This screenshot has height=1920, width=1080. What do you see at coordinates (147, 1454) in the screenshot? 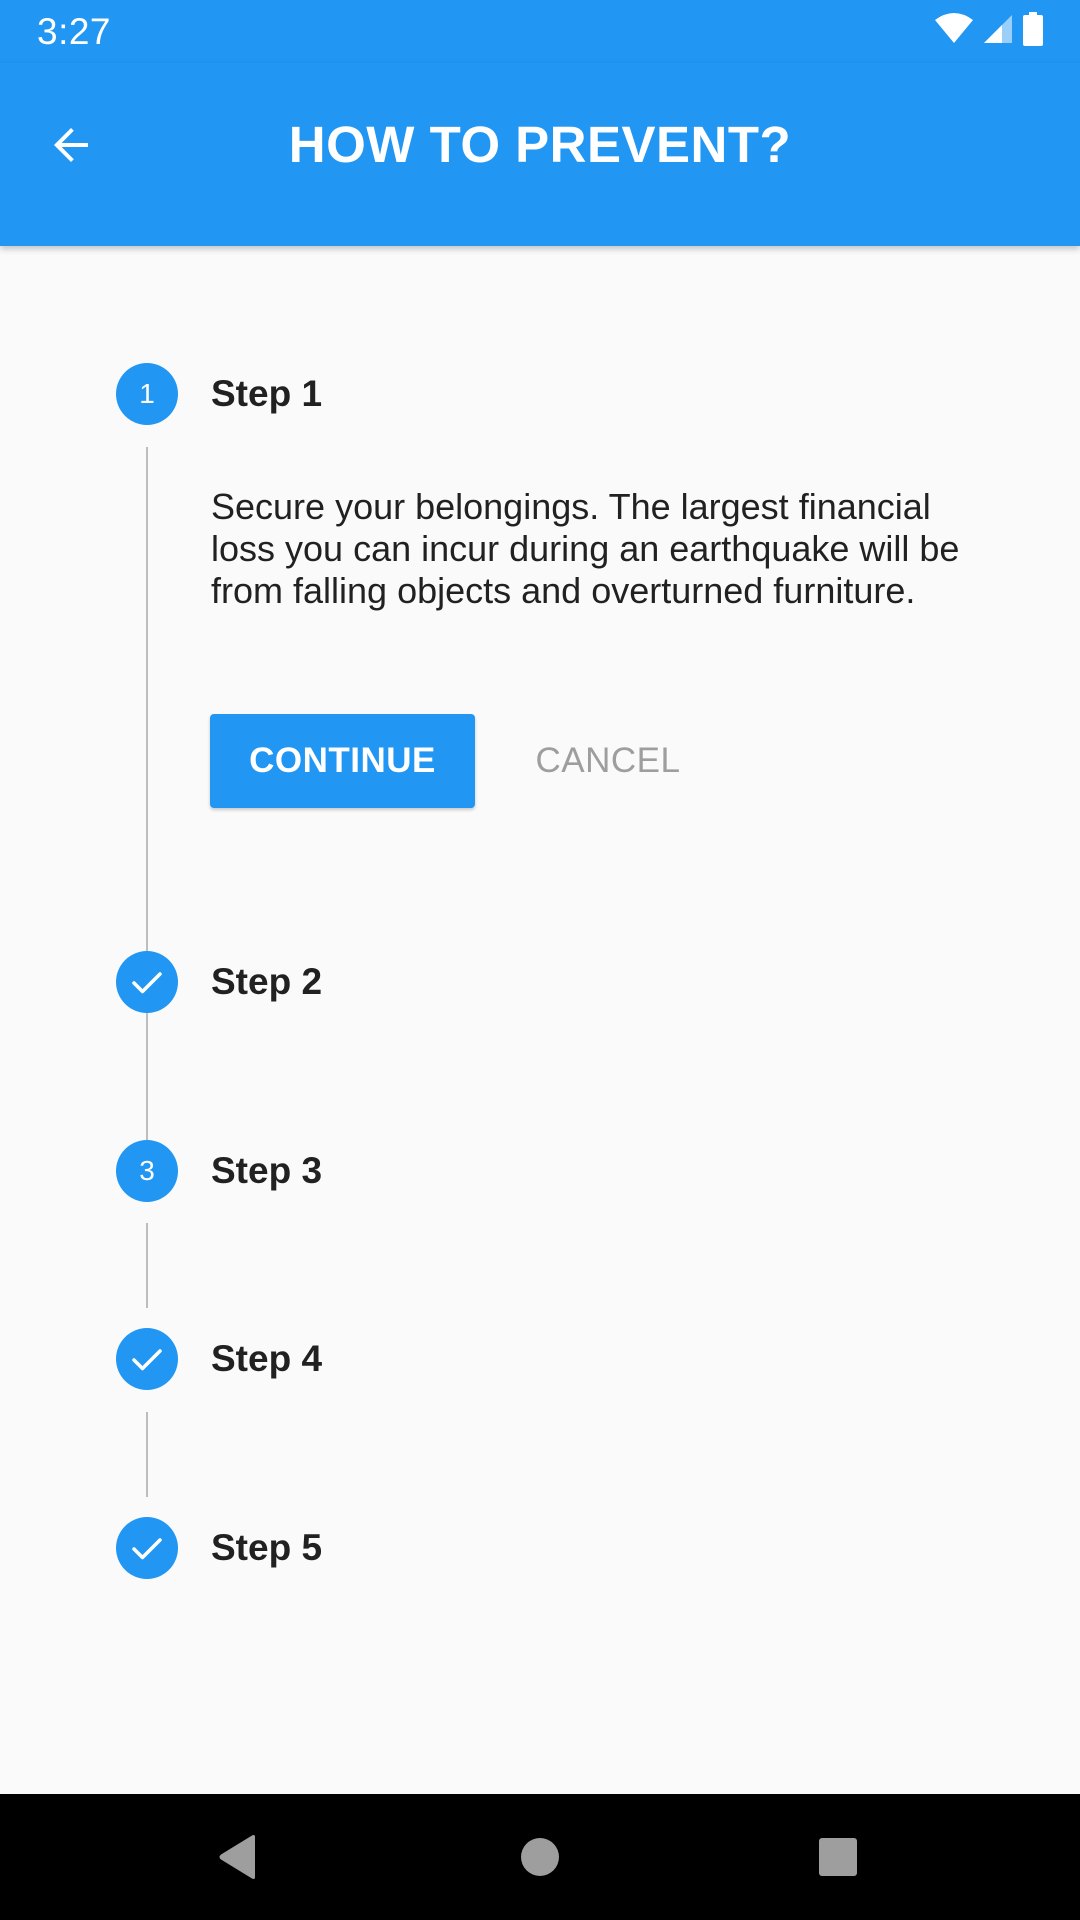
I see `step-4-connector` at bounding box center [147, 1454].